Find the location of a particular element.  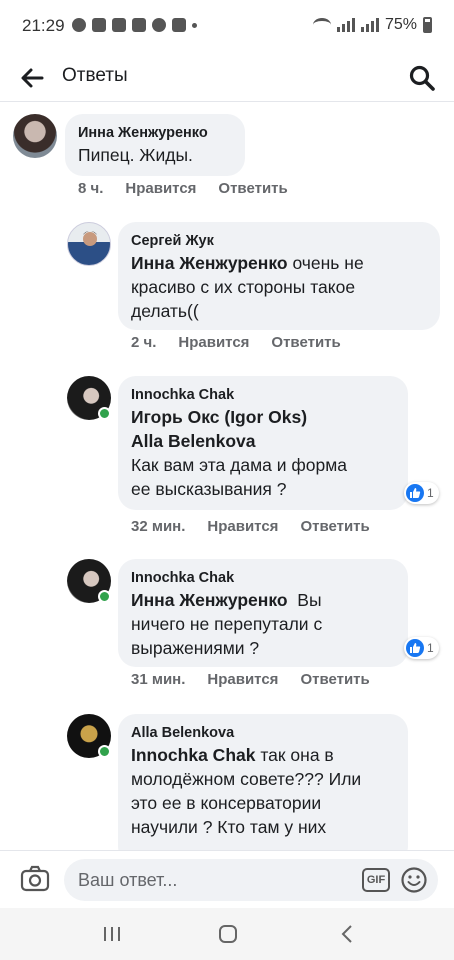

comment-text: Инна Женжуренко очень не is located at coordinates (279, 263).